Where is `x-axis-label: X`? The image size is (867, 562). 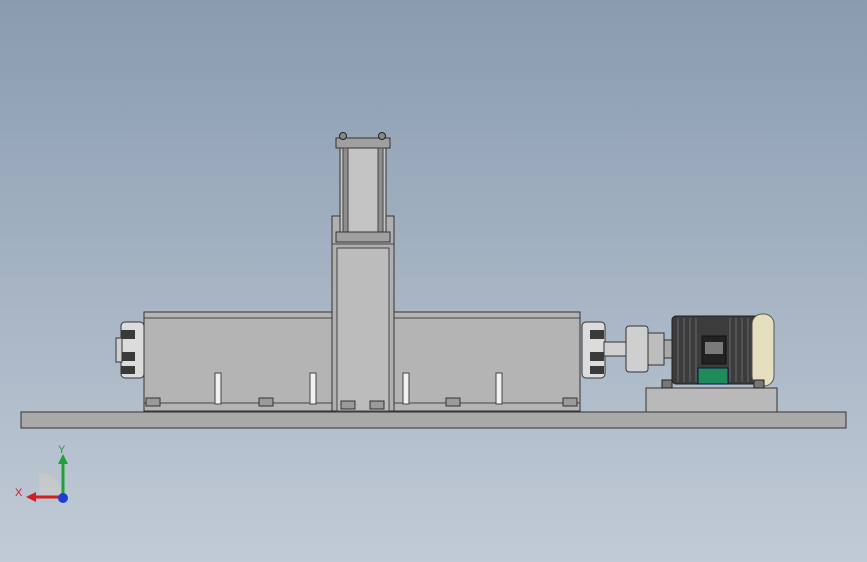 x-axis-label: X is located at coordinates (19, 493).